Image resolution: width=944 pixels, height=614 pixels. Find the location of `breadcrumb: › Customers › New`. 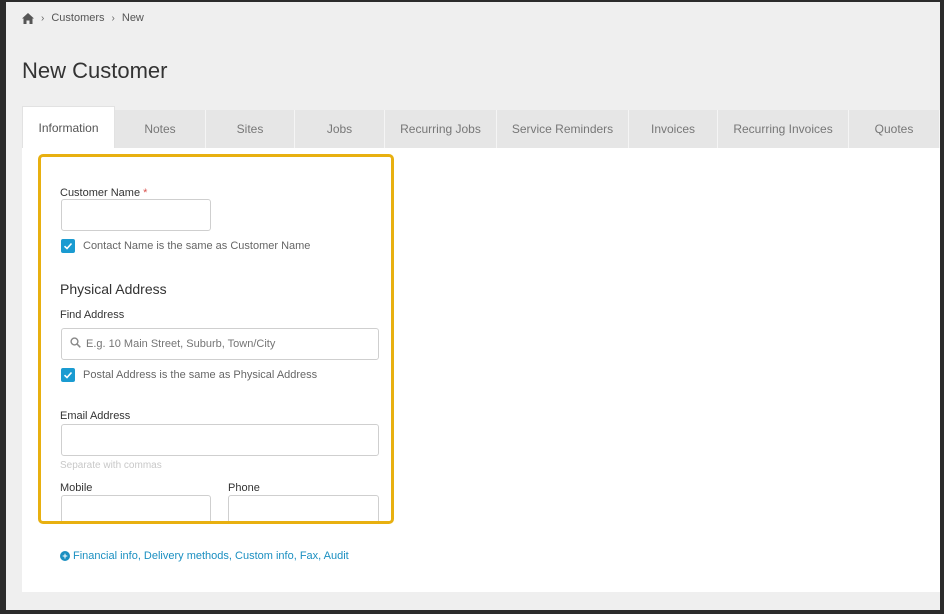

breadcrumb: › Customers › New is located at coordinates (83, 18).